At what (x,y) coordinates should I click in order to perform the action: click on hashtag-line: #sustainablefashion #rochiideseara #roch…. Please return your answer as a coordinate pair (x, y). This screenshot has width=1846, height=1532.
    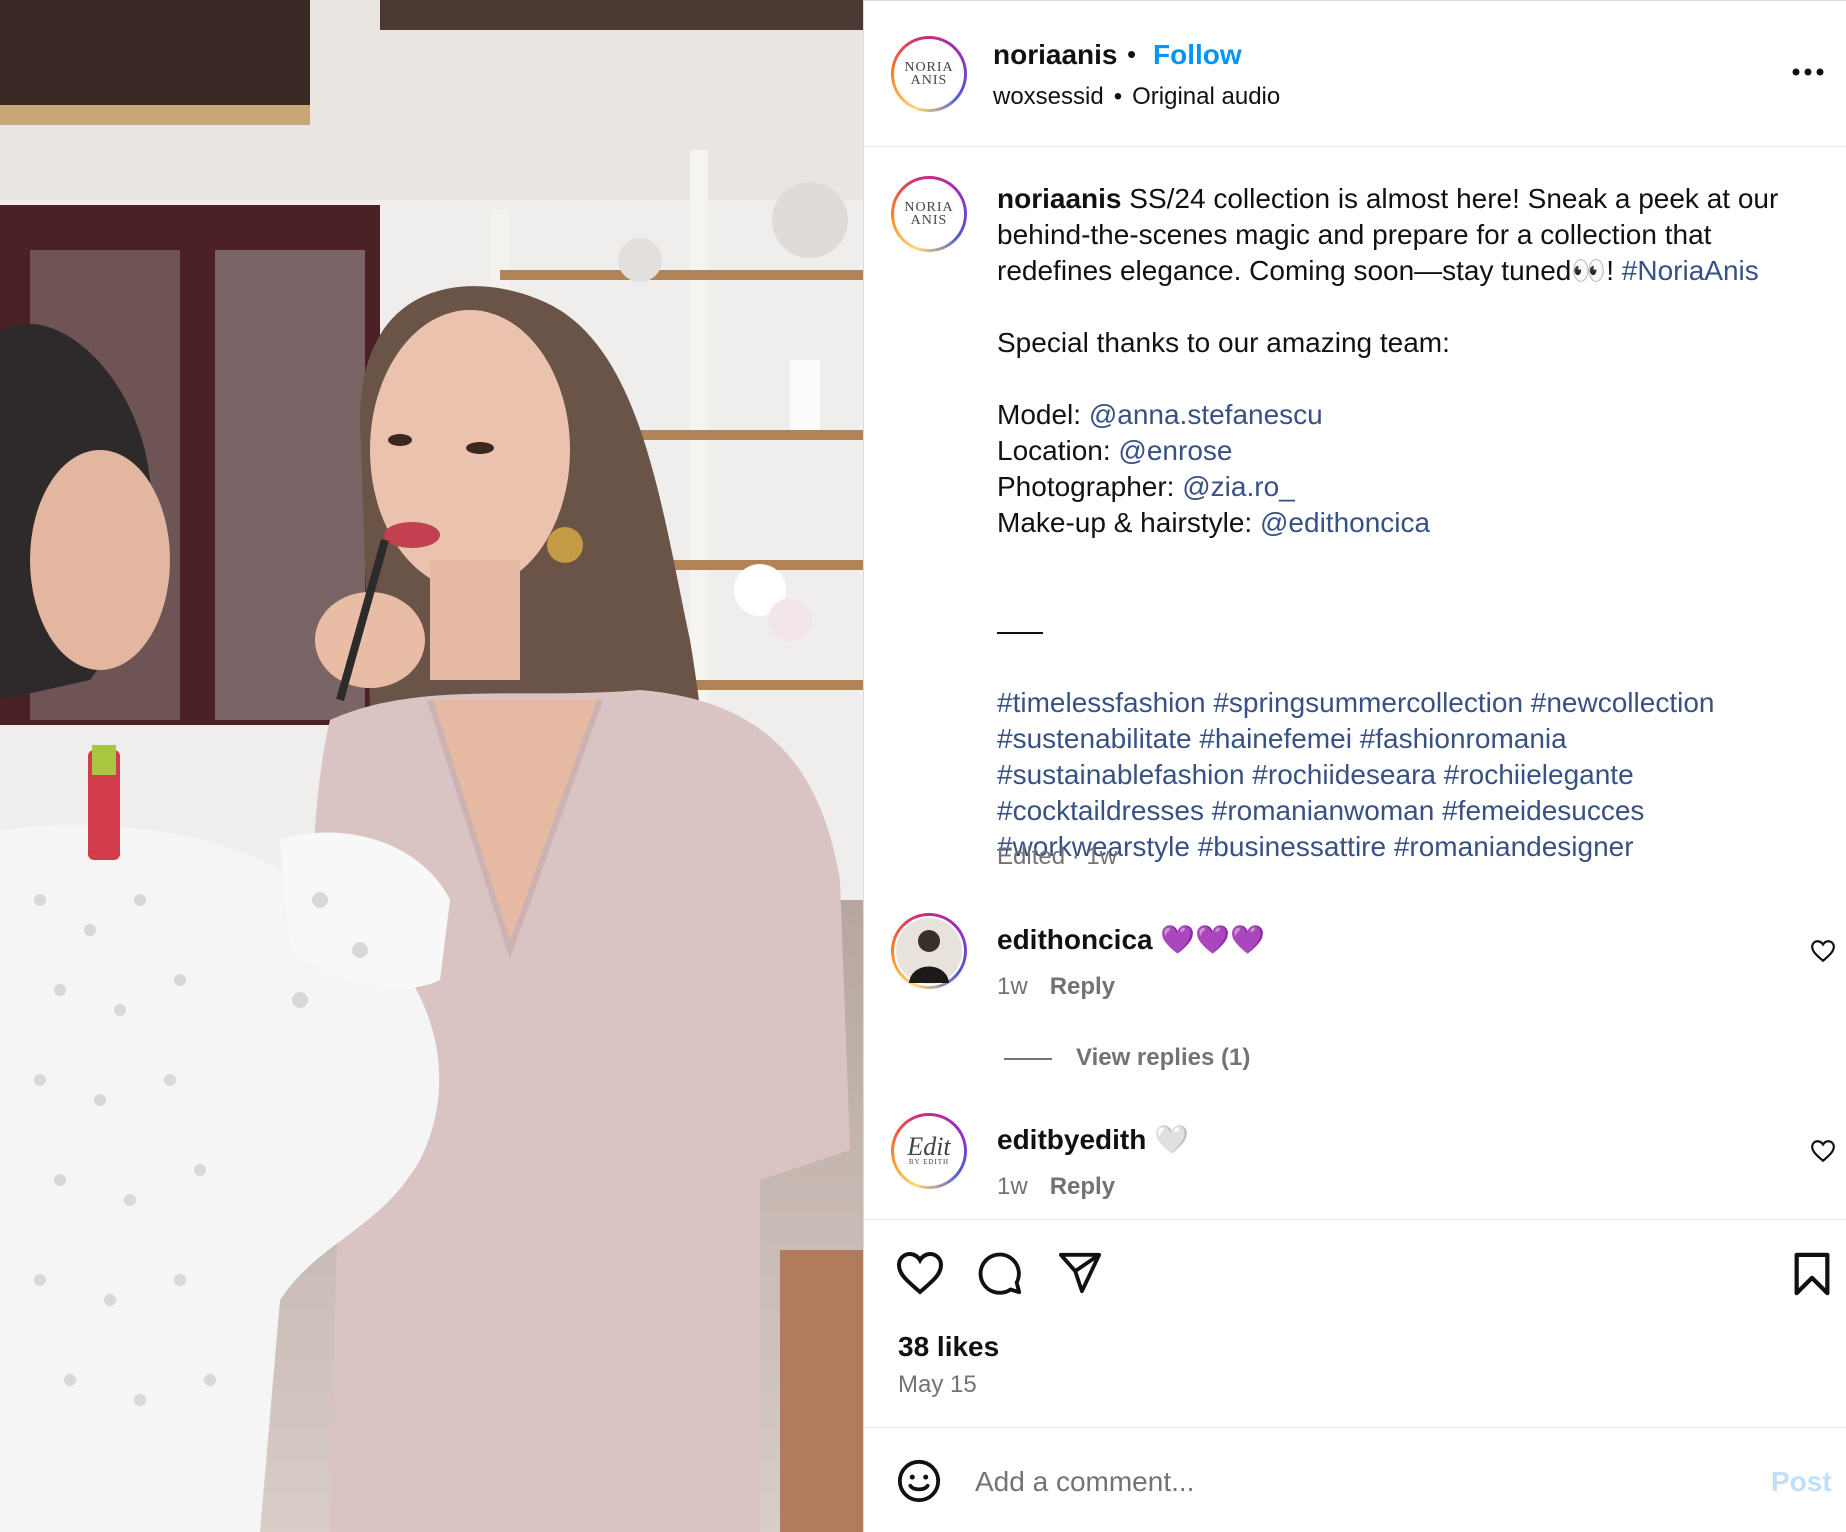
    Looking at the image, I should click on (1407, 775).